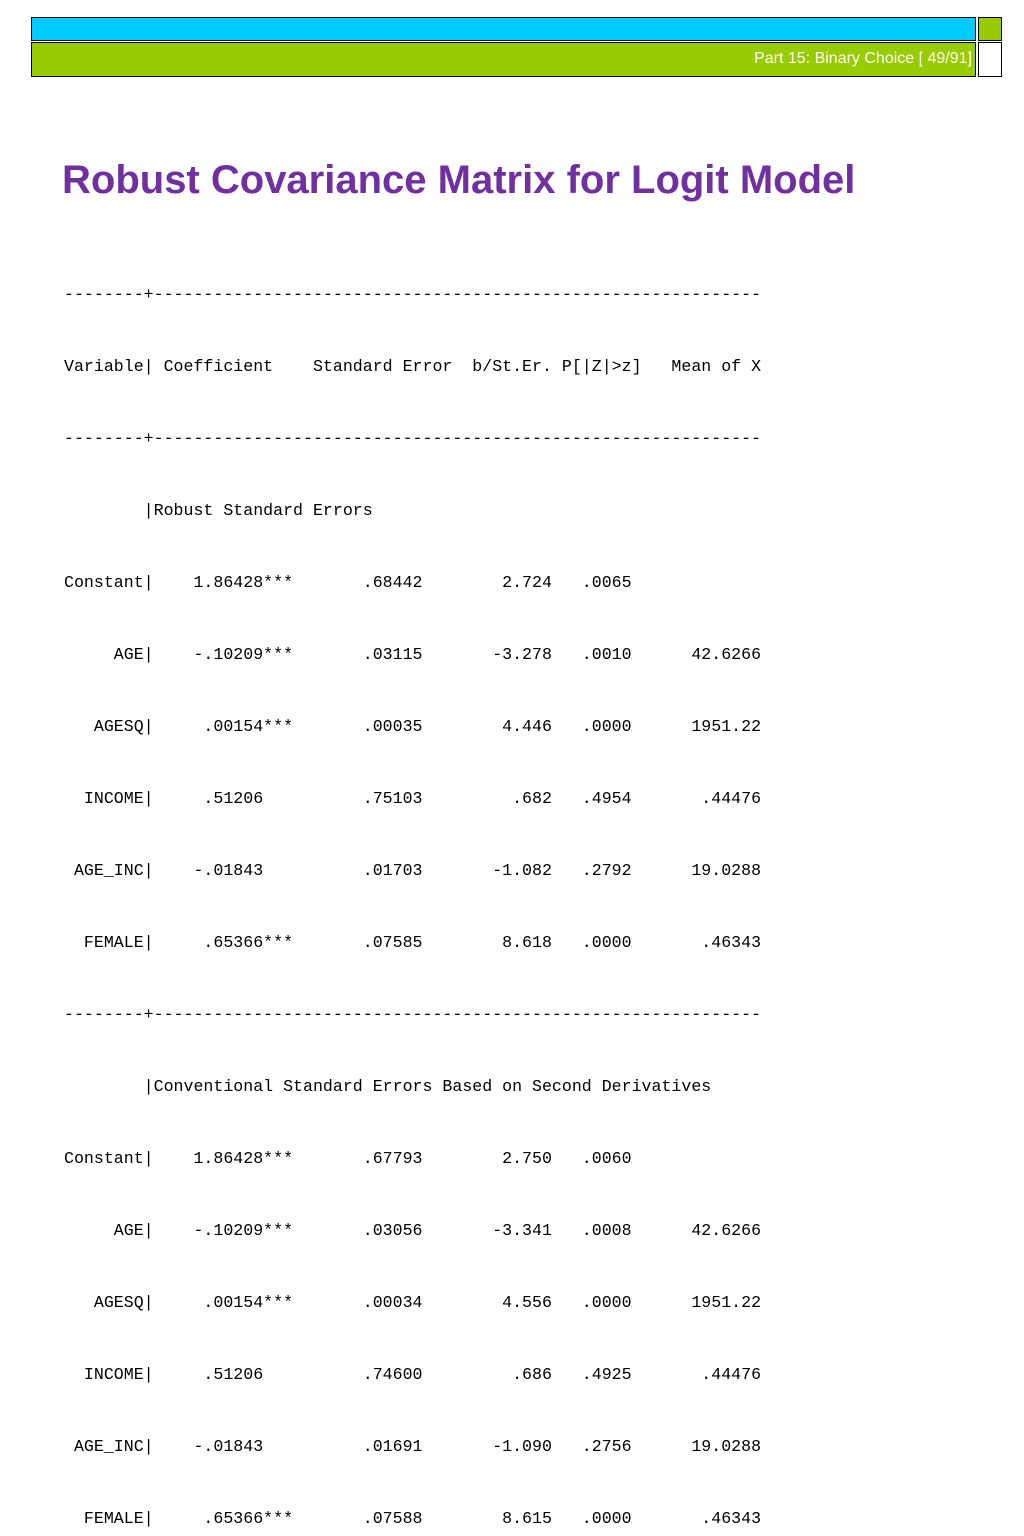 The image size is (1024, 1536). I want to click on output-row: INCOME| .51206 .74600 .686 .4925 .44476, so click(413, 1374).